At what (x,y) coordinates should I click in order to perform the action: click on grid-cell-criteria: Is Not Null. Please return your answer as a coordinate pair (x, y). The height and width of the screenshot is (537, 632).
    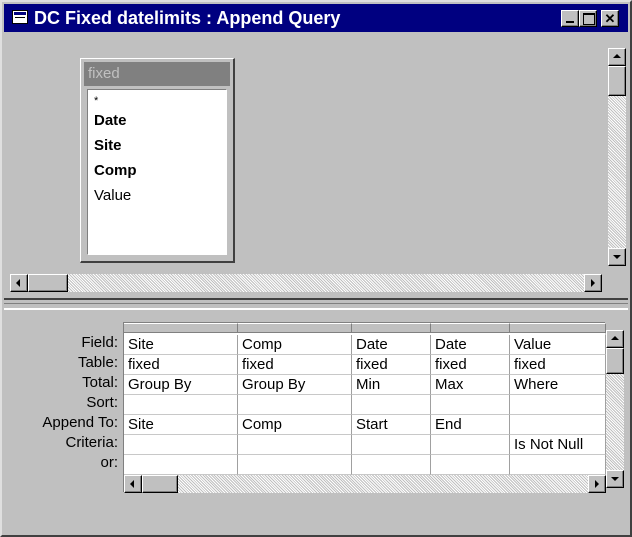
    Looking at the image, I should click on (558, 445).